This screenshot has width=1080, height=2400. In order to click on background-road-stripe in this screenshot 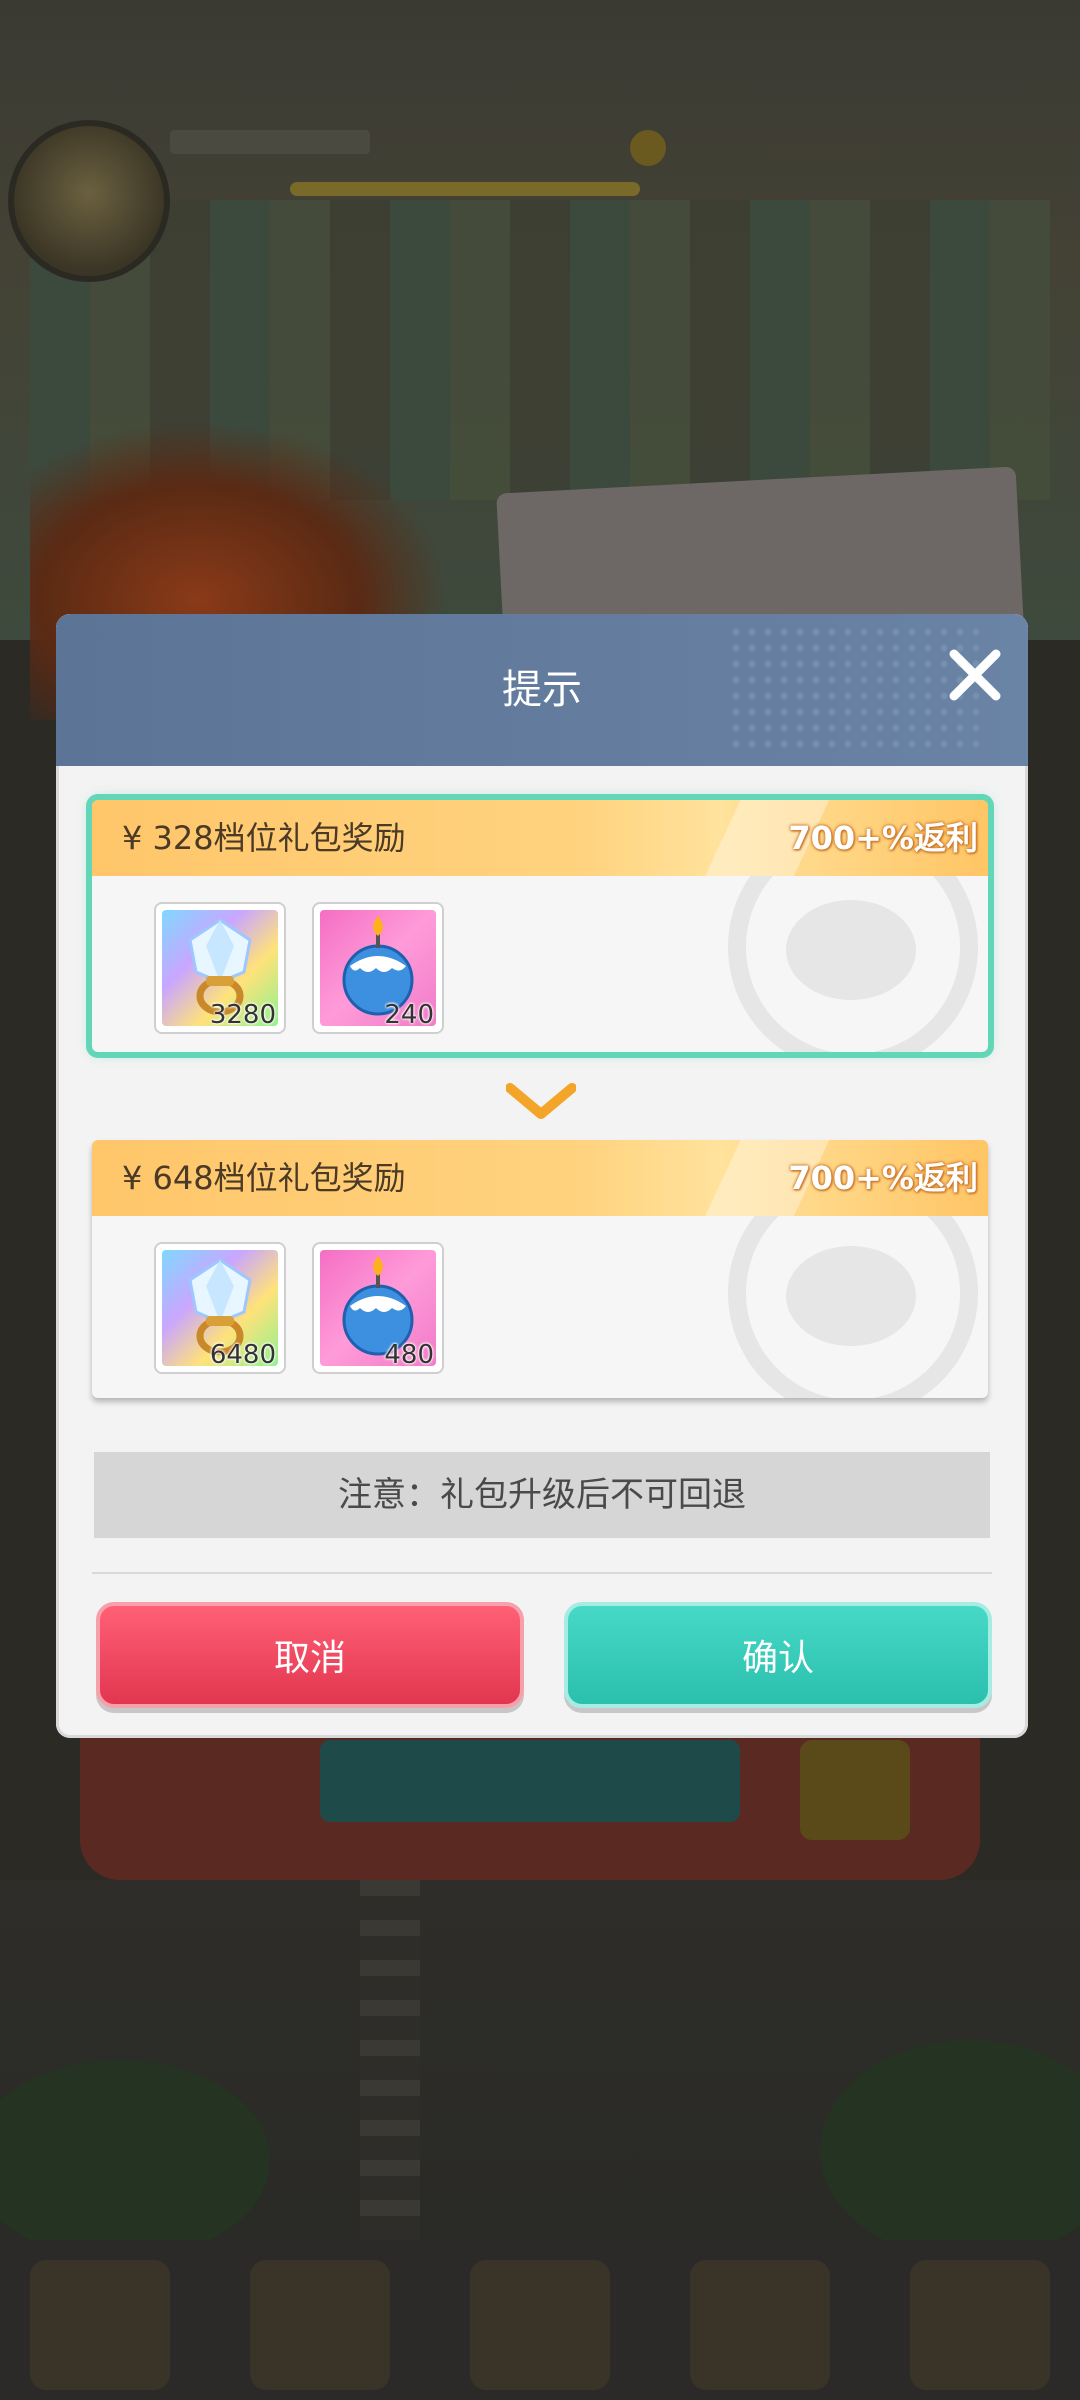, I will do `click(390, 2050)`.